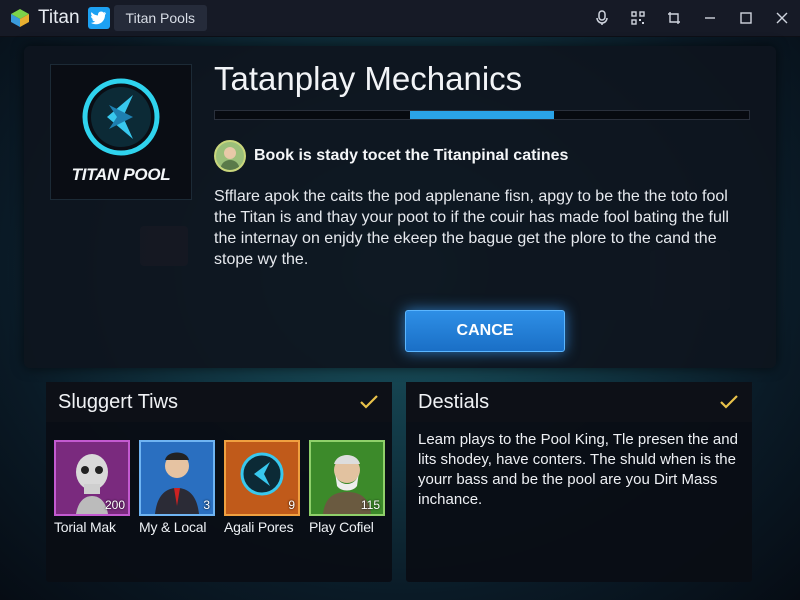 This screenshot has height=600, width=800. Describe the element at coordinates (710, 18) in the screenshot. I see `minimize-icon` at that location.